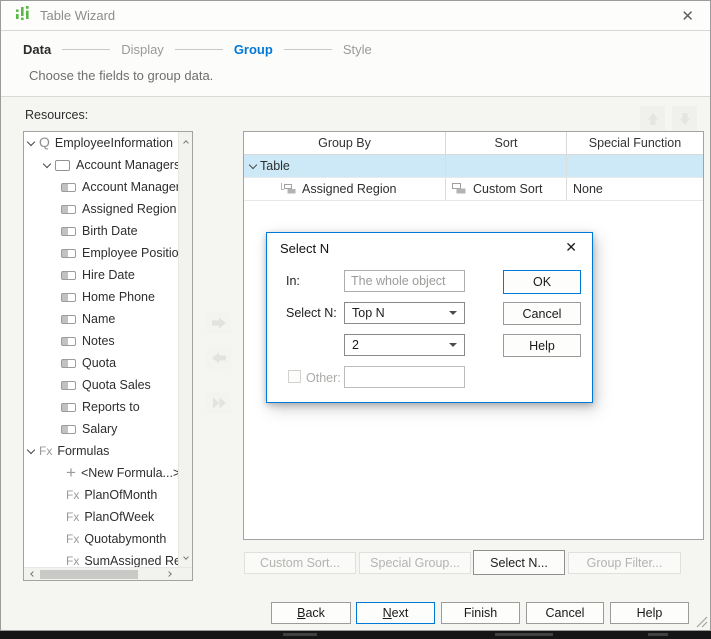  Describe the element at coordinates (32, 574) in the screenshot. I see `scroll-left-icon` at that location.